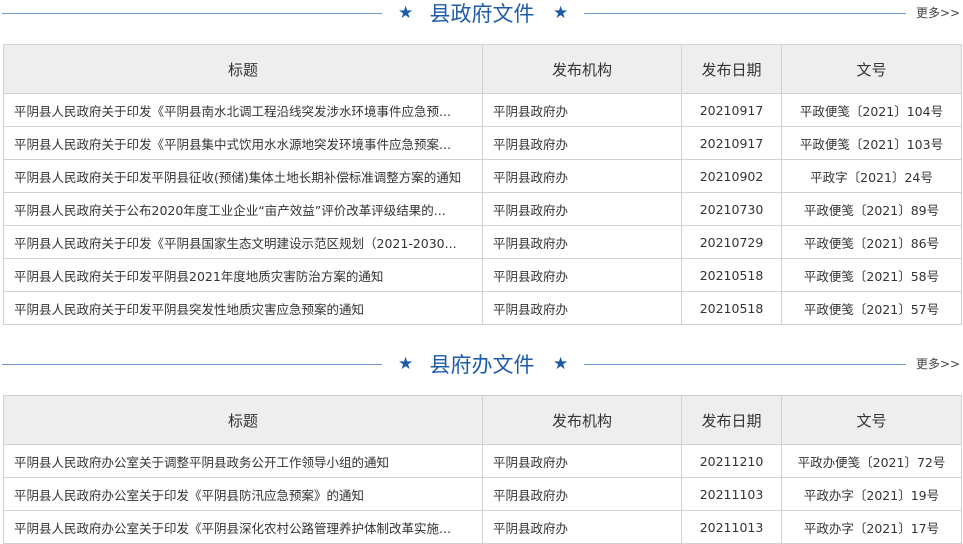  Describe the element at coordinates (731, 242) in the screenshot. I see `date-cell: 20210729` at that location.